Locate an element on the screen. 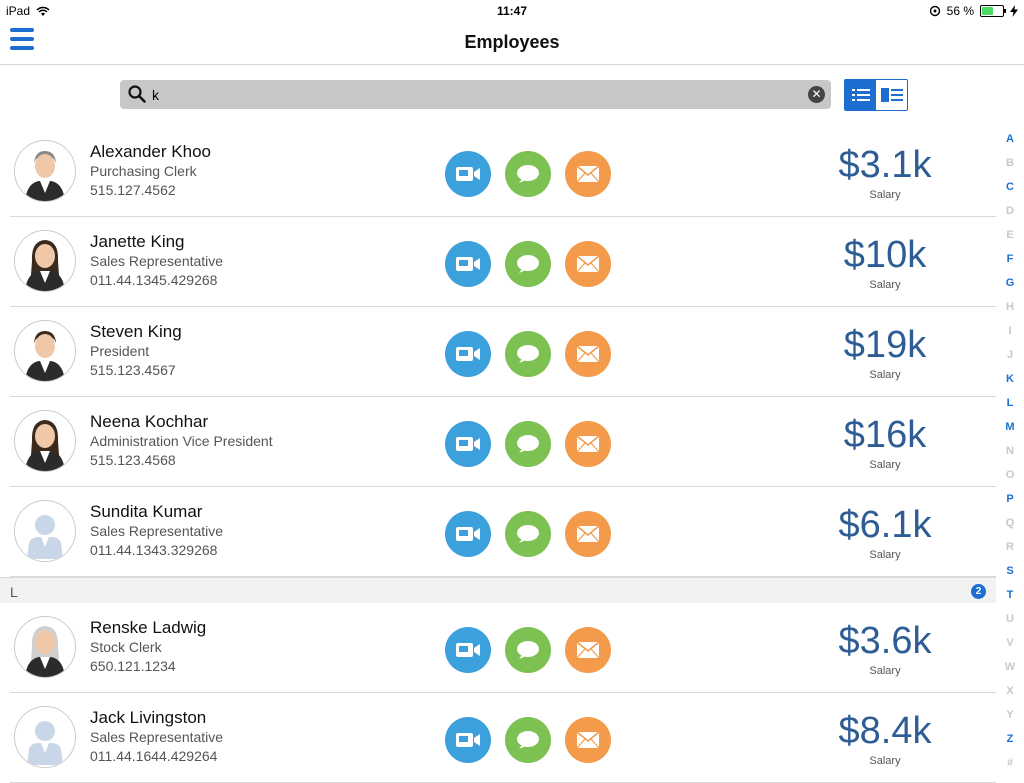 The image size is (1024, 783). index-letter-l: L is located at coordinates (1010, 403).